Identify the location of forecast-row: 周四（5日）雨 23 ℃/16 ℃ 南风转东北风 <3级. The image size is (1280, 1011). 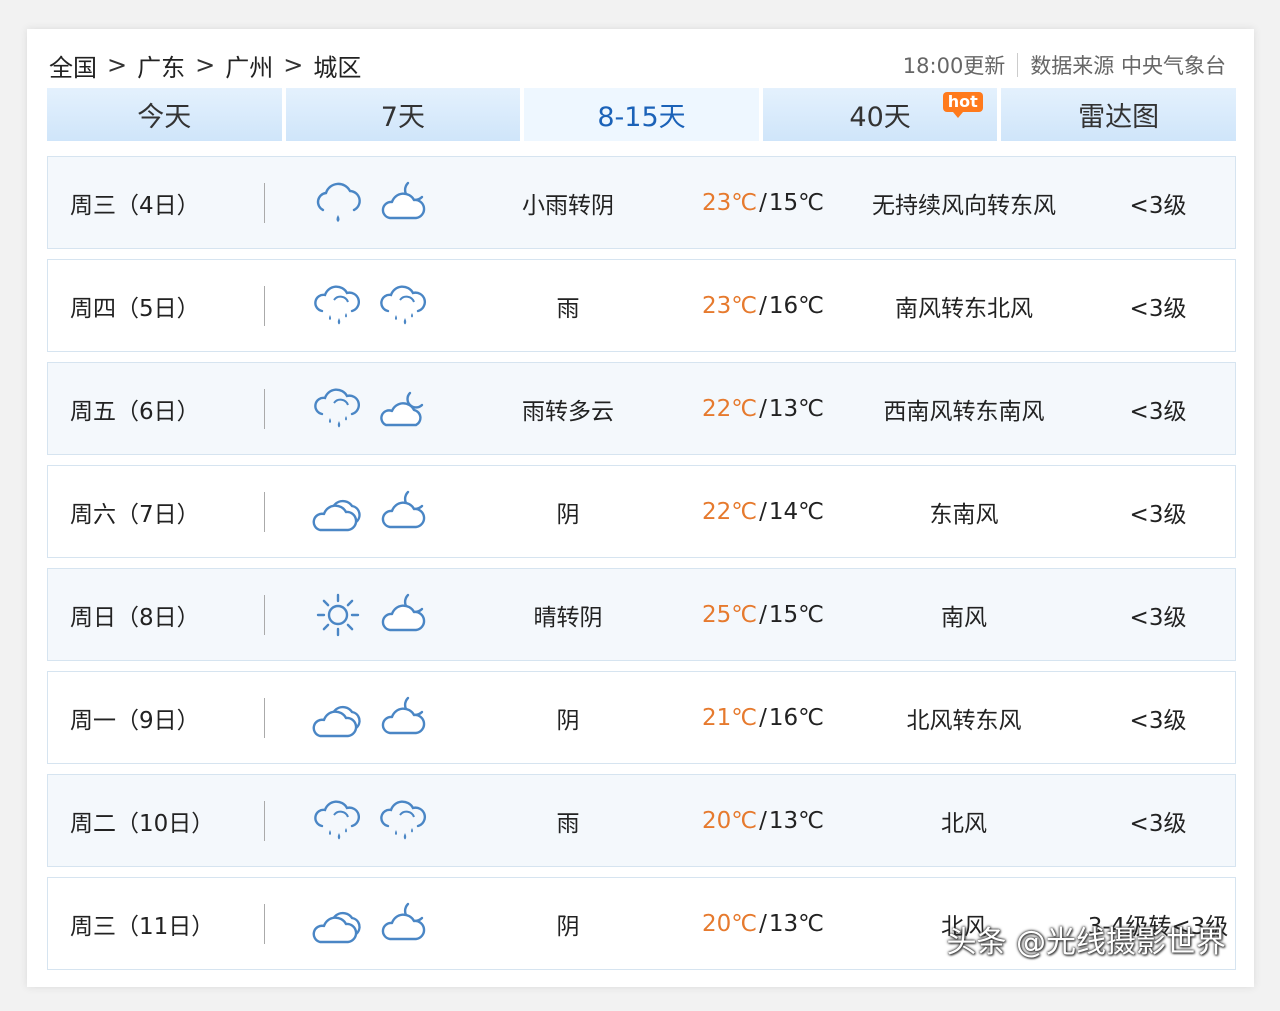
(641, 305).